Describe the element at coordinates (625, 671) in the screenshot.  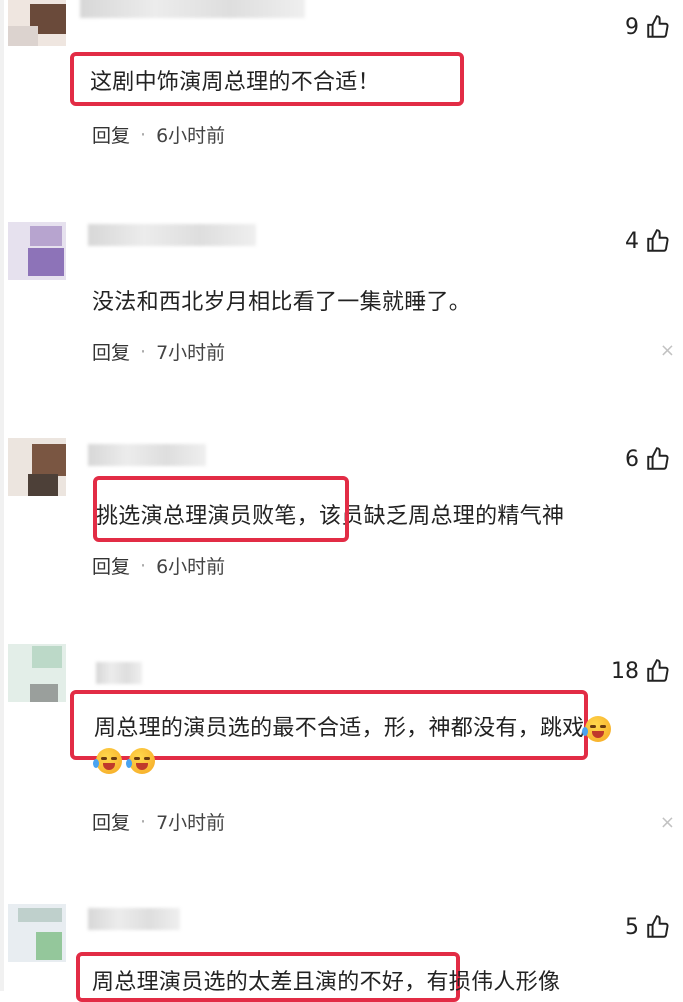
I see `like-count: 18` at that location.